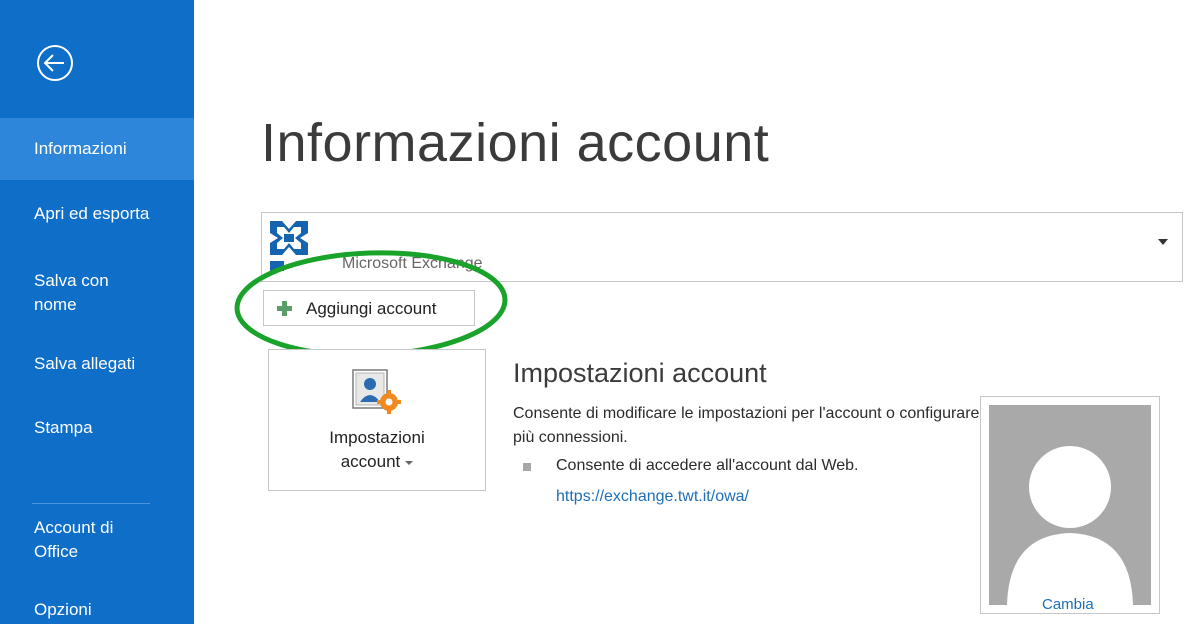  Describe the element at coordinates (527, 467) in the screenshot. I see `bullet-square-icon` at that location.